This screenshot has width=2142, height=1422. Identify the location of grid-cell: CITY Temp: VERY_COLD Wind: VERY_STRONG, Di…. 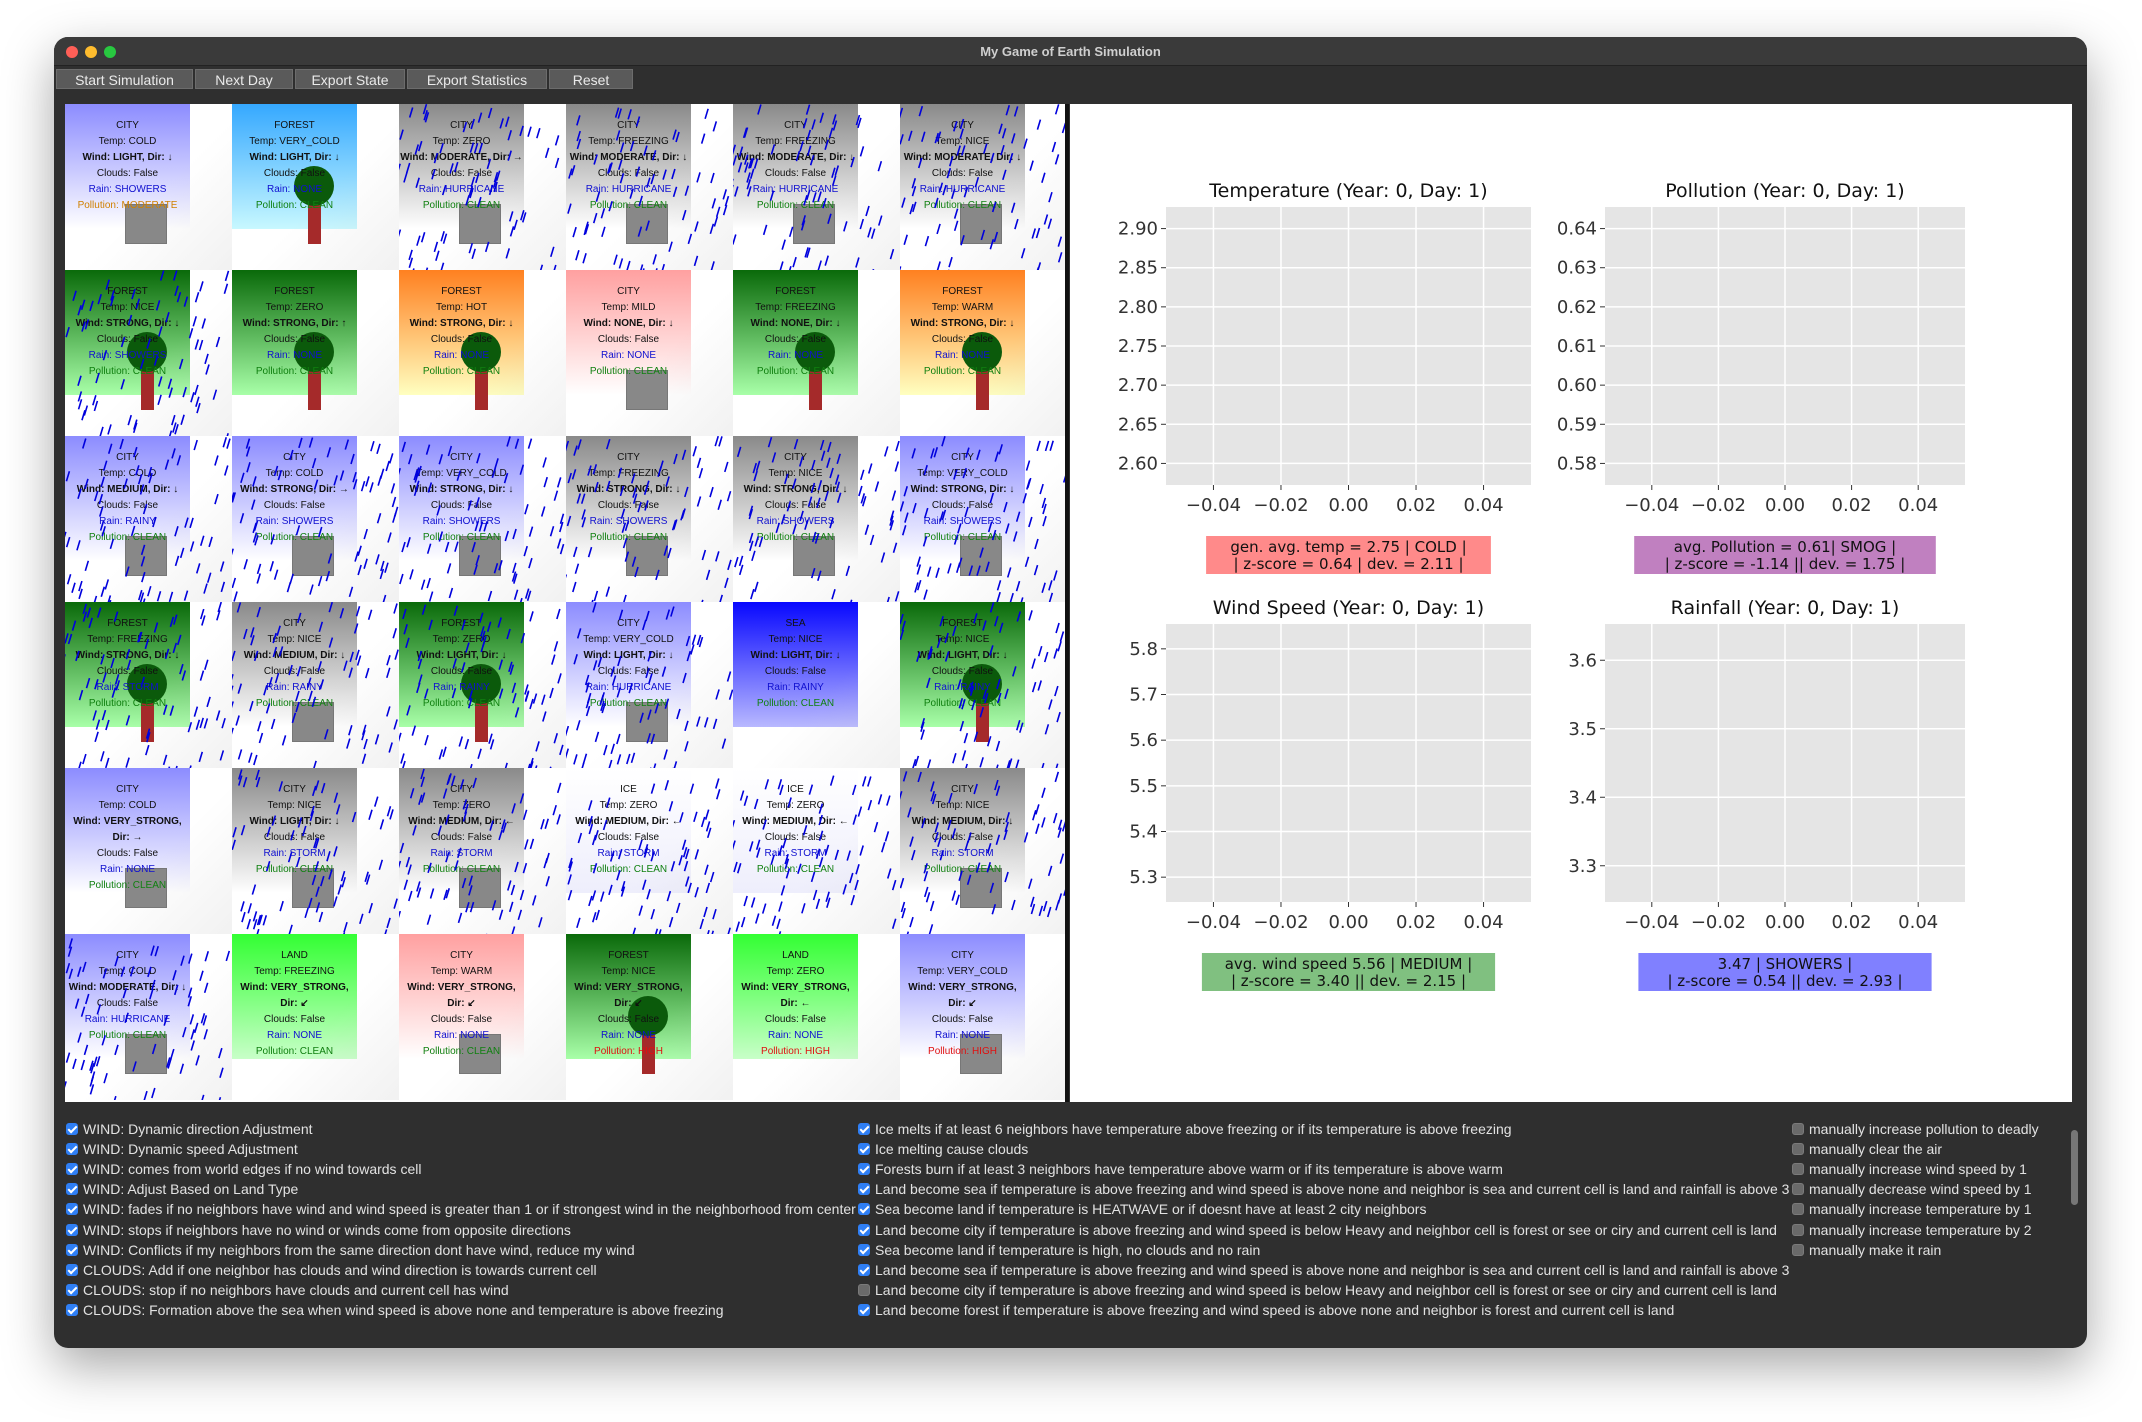
(983, 1017).